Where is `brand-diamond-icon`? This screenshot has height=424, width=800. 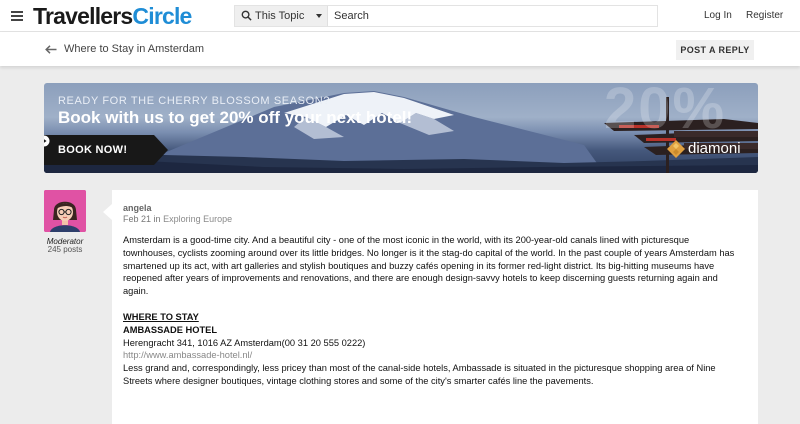 brand-diamond-icon is located at coordinates (676, 149).